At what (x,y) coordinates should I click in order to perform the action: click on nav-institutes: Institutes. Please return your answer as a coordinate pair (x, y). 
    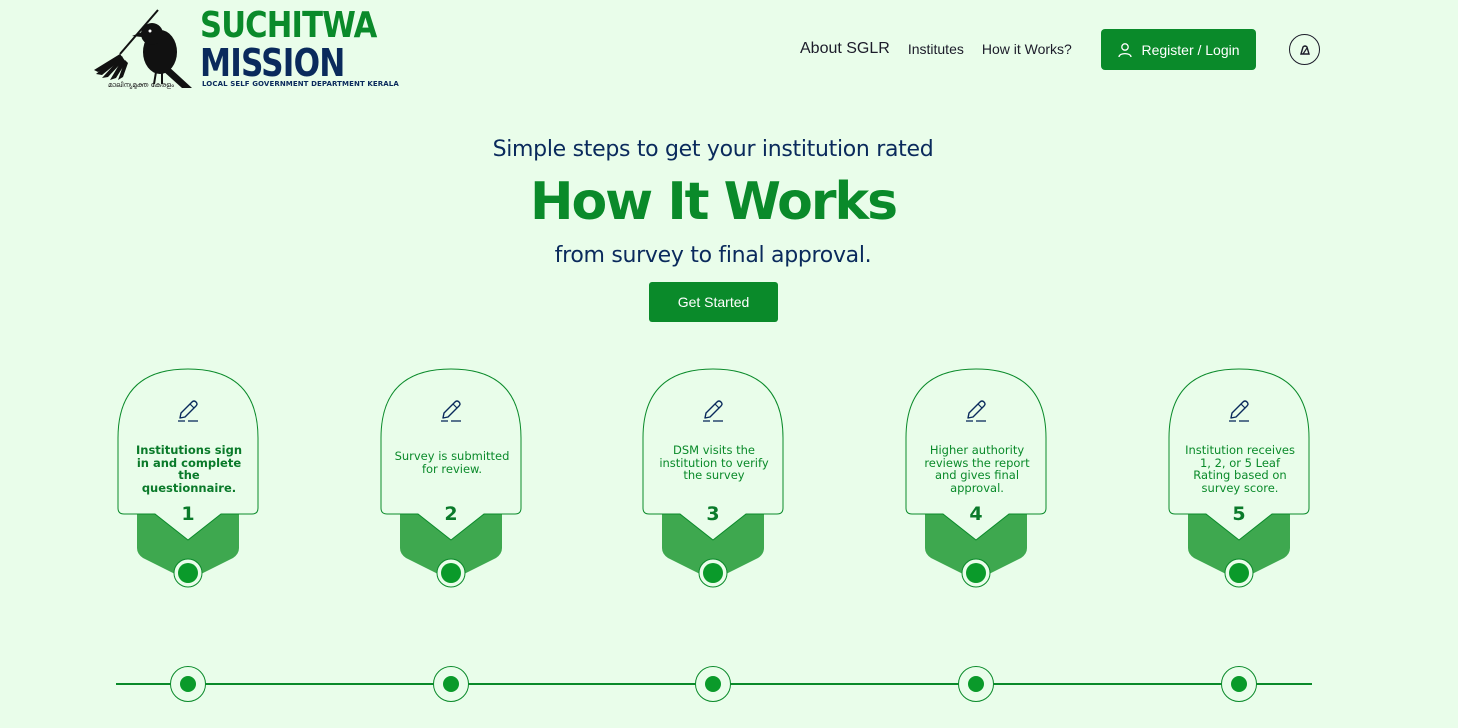
    Looking at the image, I should click on (936, 49).